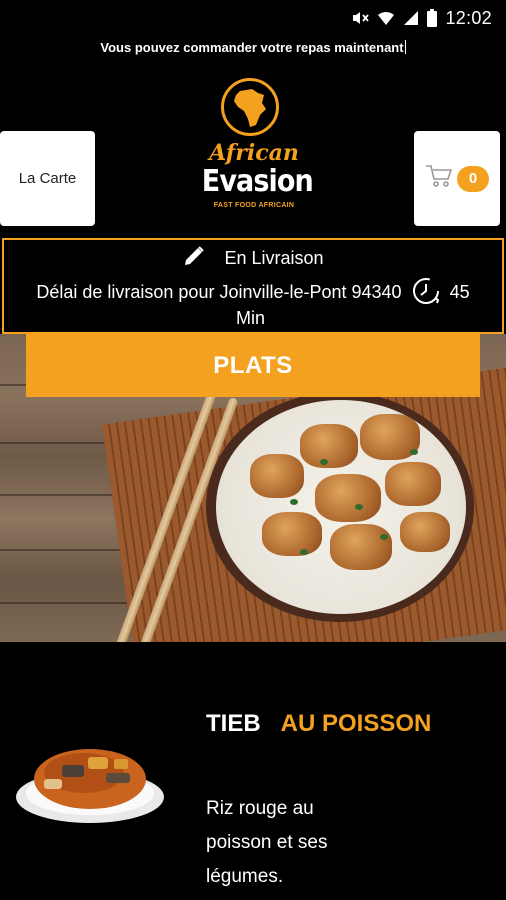 The width and height of the screenshot is (506, 900). Describe the element at coordinates (459, 292) in the screenshot. I see `delivery-delay-value: 45` at that location.